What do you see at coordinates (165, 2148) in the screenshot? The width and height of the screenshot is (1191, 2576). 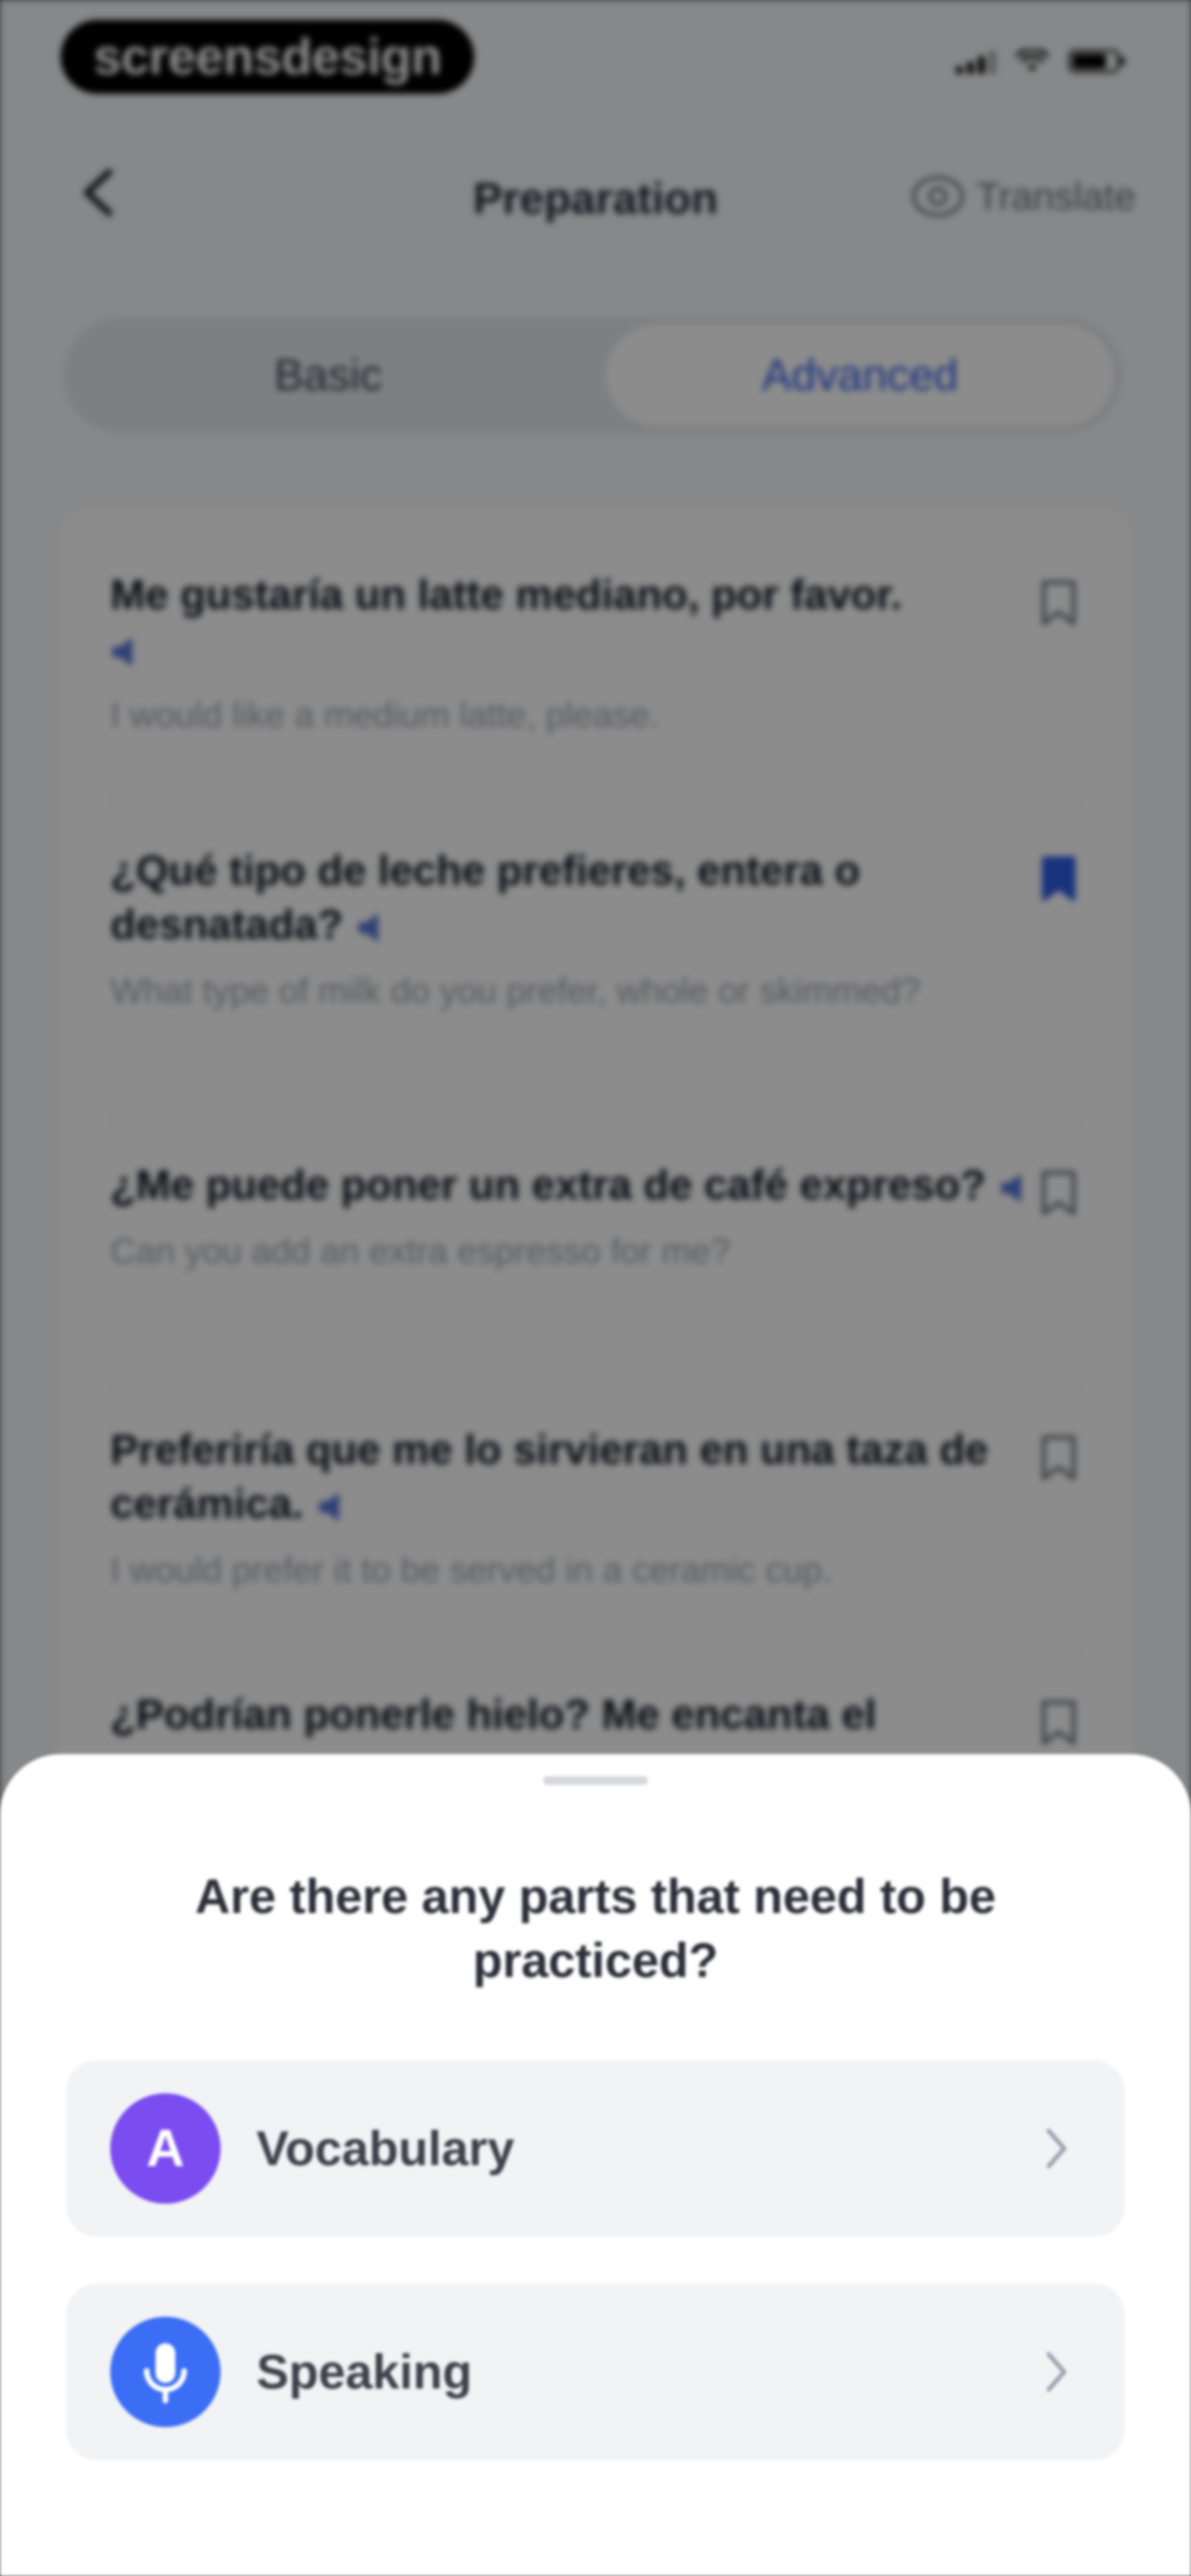 I see `letter-a-icon: A` at bounding box center [165, 2148].